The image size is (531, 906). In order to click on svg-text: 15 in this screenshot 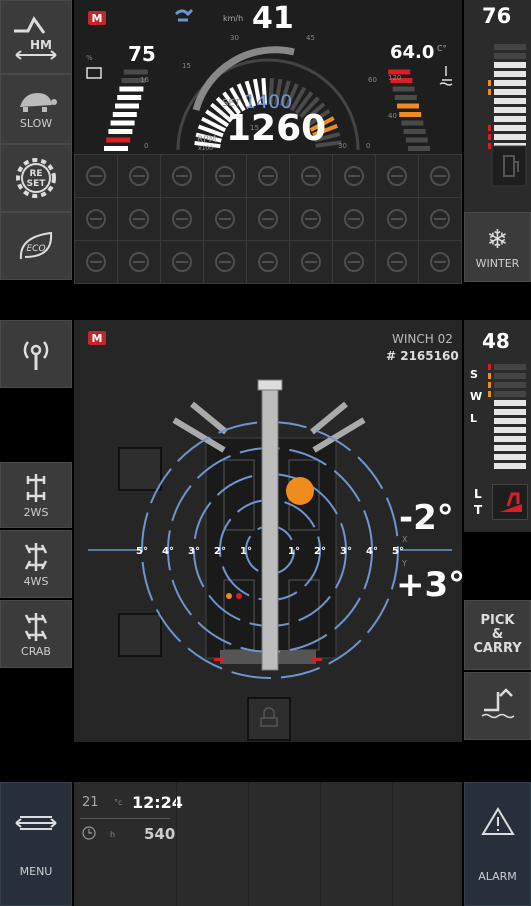, I will do `click(186, 66)`.